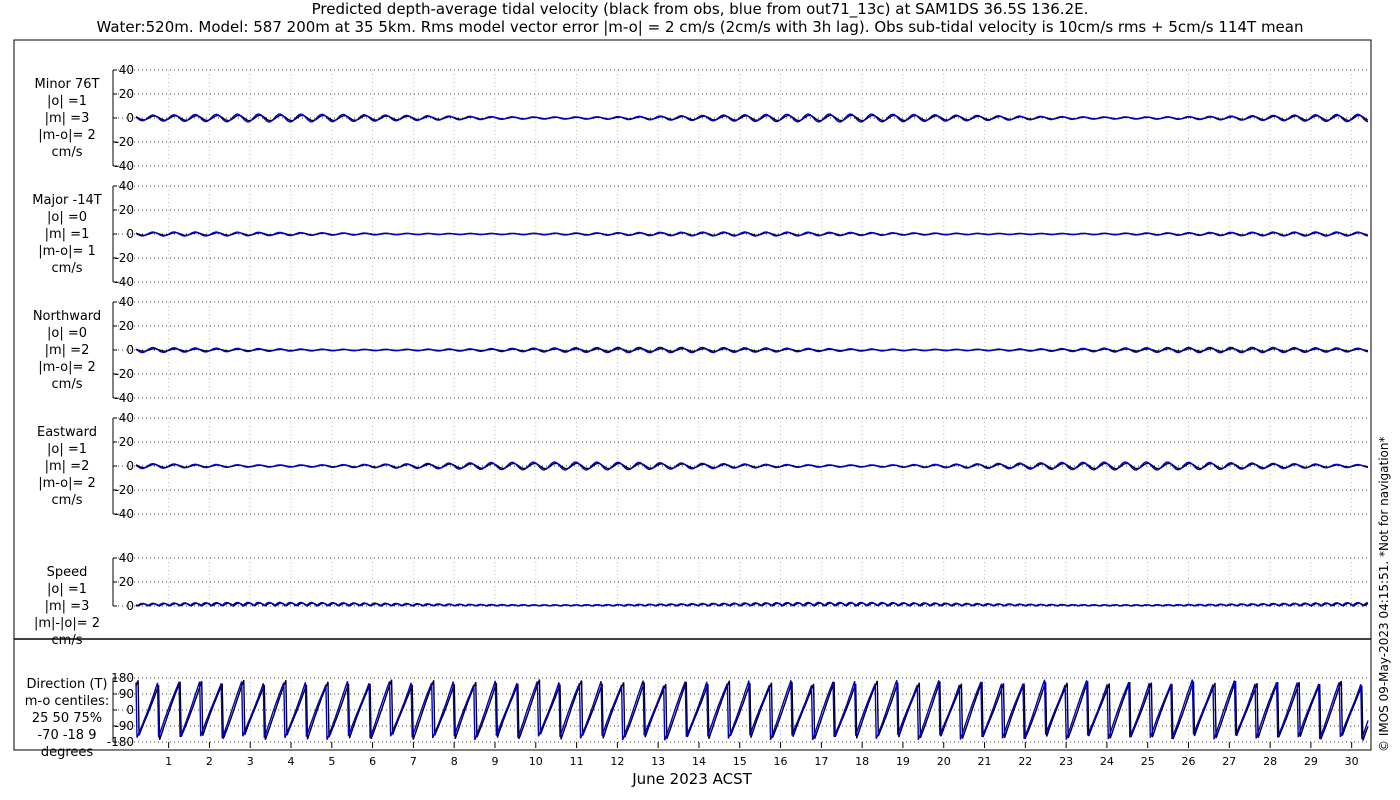  What do you see at coordinates (944, 761) in the screenshot?
I see `x-tick-label: 20` at bounding box center [944, 761].